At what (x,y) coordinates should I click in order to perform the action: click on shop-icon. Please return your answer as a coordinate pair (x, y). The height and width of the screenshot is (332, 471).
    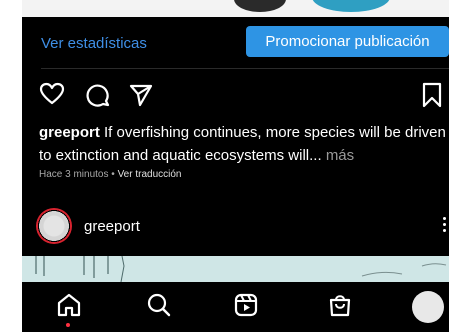
    Looking at the image, I should click on (340, 305).